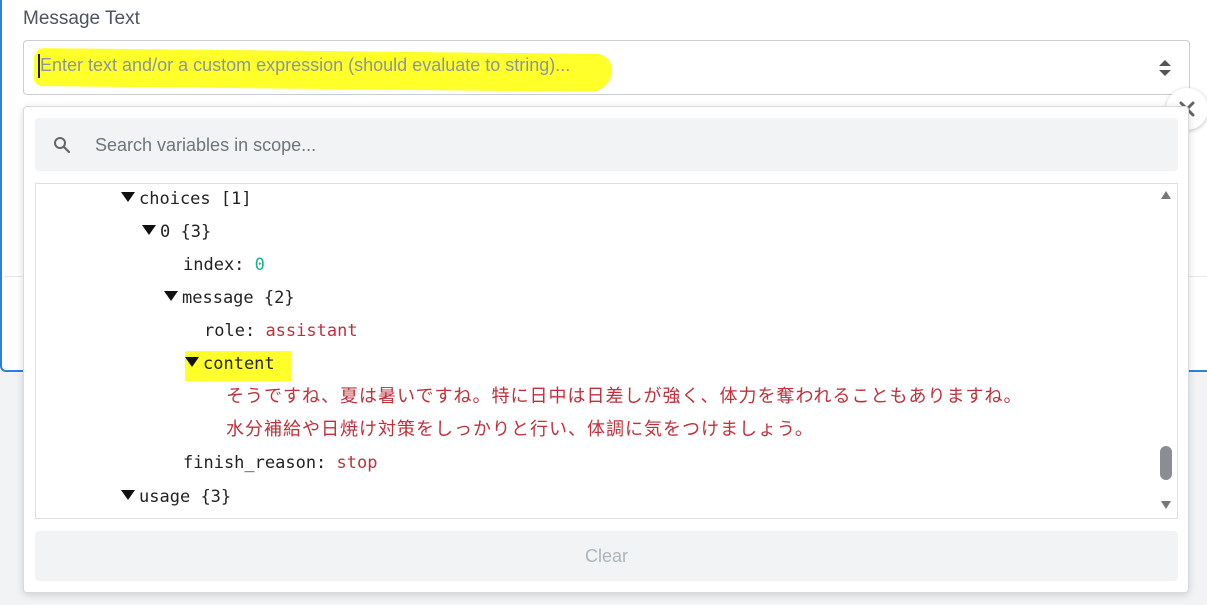 The width and height of the screenshot is (1207, 605). Describe the element at coordinates (606, 556) in the screenshot. I see `clear-button: Clear` at that location.